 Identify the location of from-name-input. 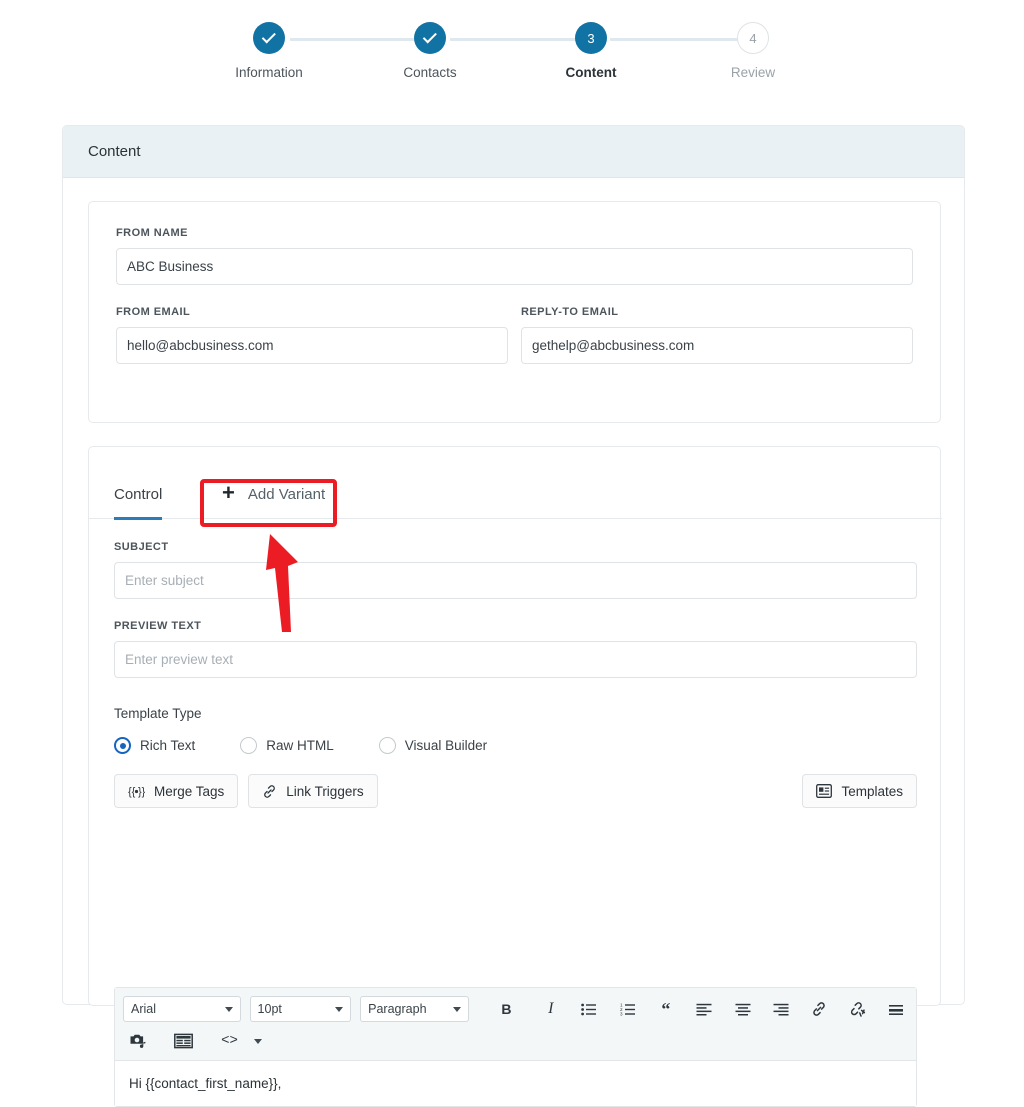
(514, 266).